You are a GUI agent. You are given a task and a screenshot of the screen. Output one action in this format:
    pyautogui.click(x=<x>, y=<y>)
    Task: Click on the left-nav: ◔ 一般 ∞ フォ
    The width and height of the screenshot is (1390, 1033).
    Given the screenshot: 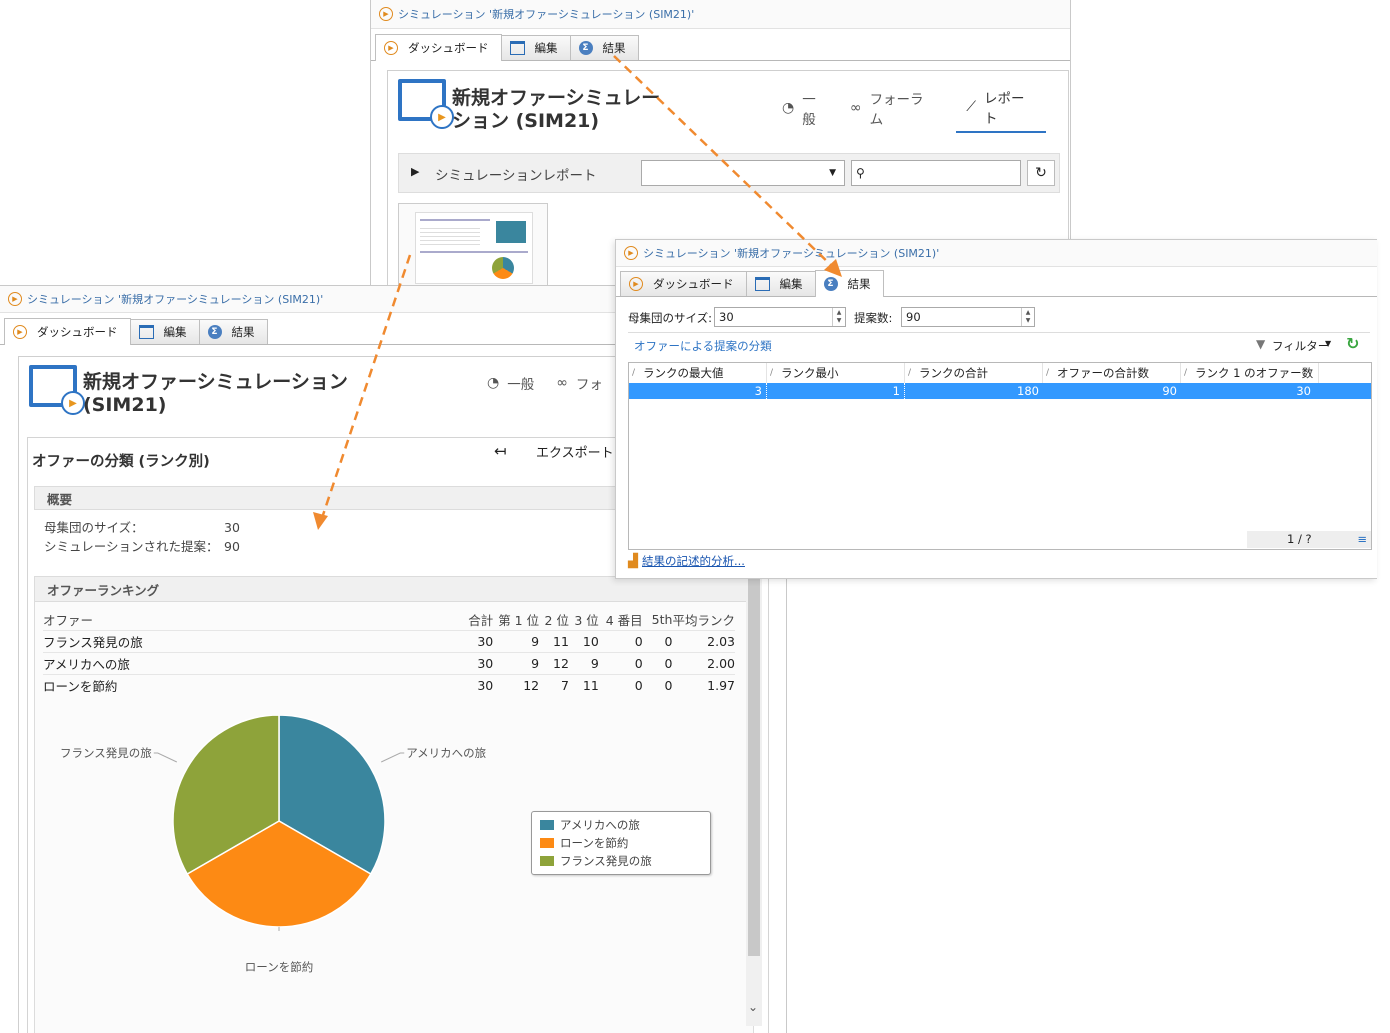 What is the action you would take?
    pyautogui.click(x=556, y=385)
    